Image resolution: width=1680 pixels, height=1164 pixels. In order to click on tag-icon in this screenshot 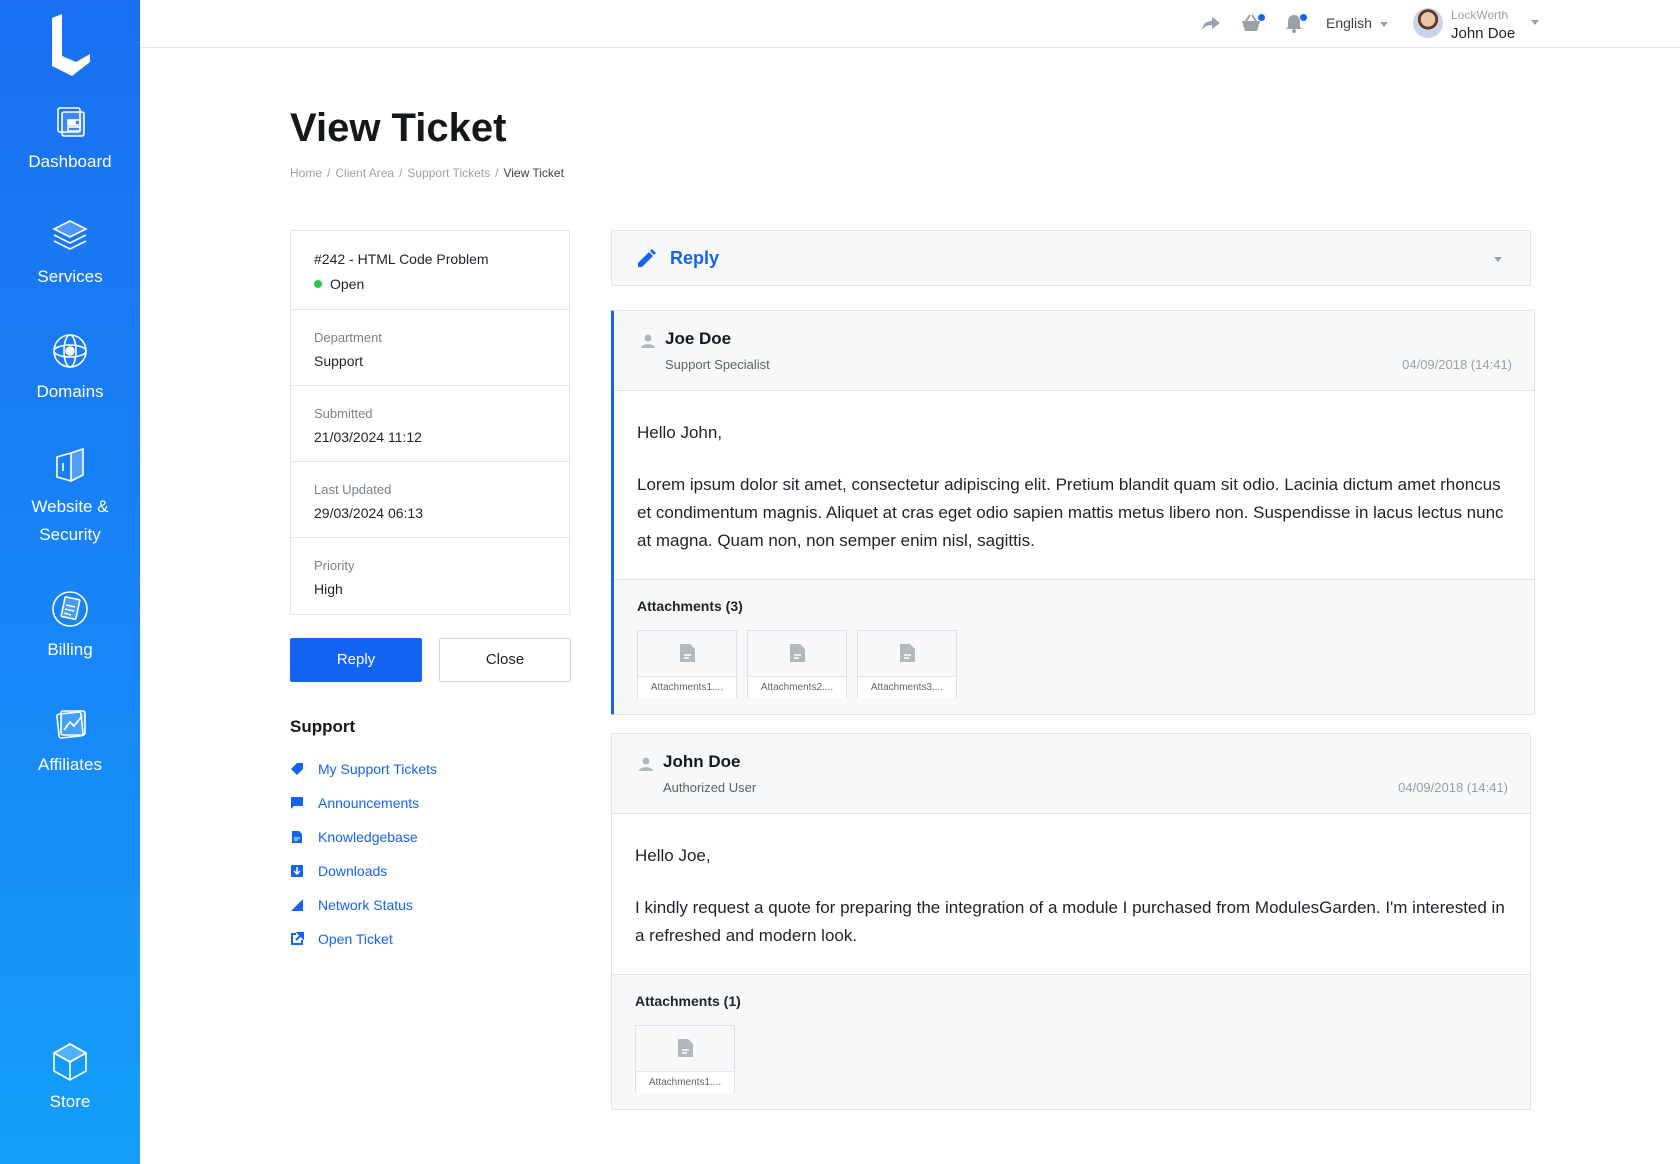, I will do `click(297, 769)`.